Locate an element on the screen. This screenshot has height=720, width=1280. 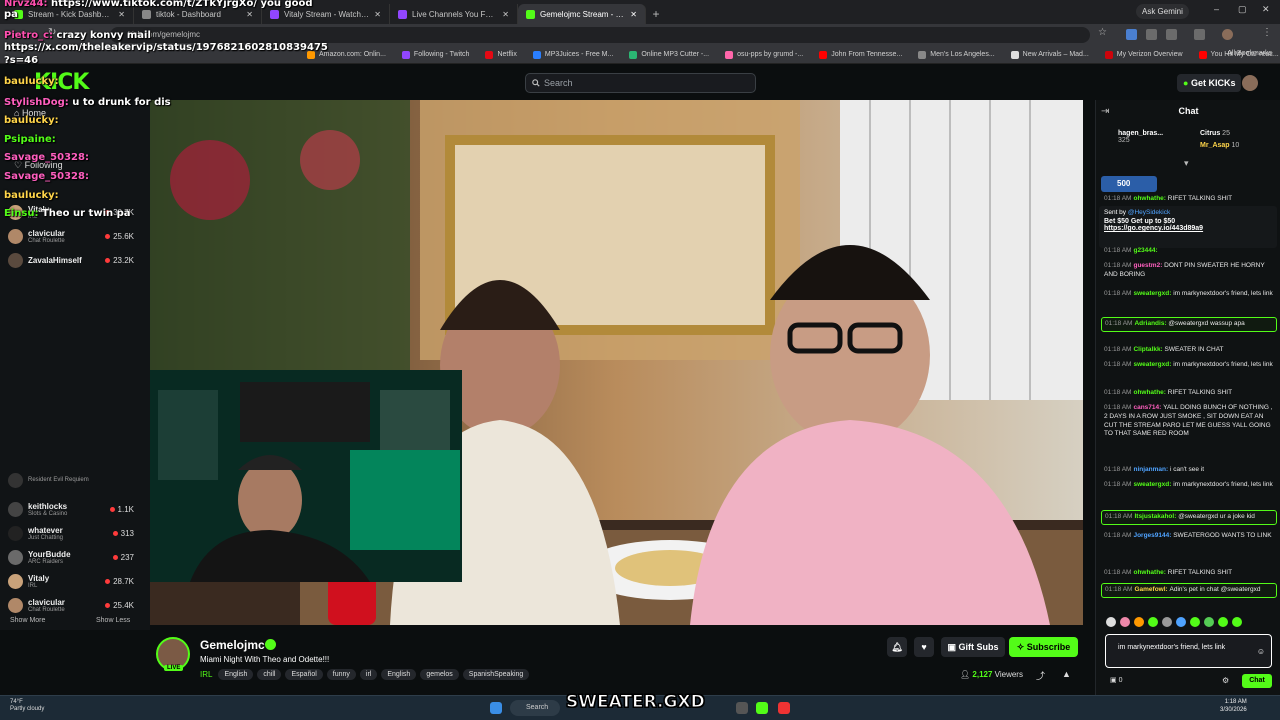
bookmark-item: My Verizon Overview is located at coordinates (1144, 54).